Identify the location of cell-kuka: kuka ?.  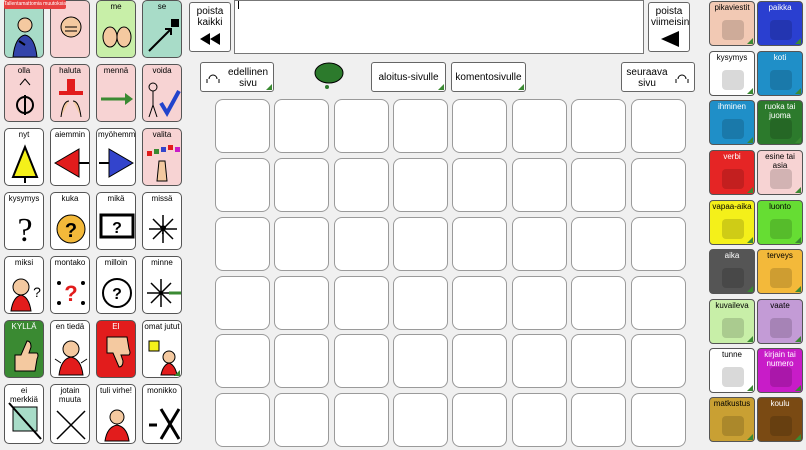
(70, 221).